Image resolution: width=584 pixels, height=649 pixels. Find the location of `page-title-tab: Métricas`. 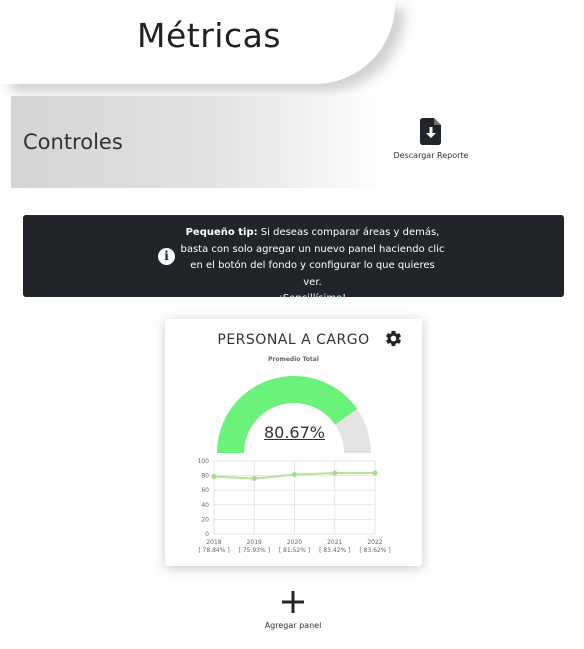

page-title-tab: Métricas is located at coordinates (197, 42).